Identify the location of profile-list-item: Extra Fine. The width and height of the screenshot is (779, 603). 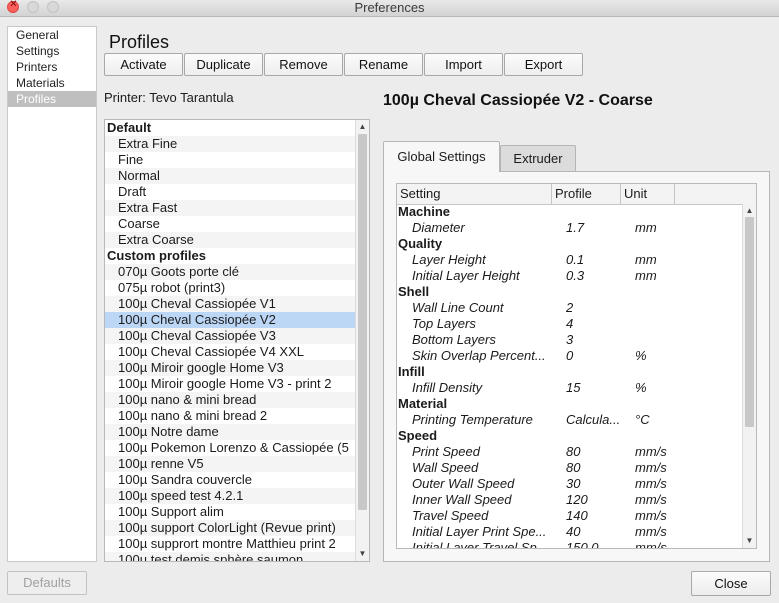
(230, 144).